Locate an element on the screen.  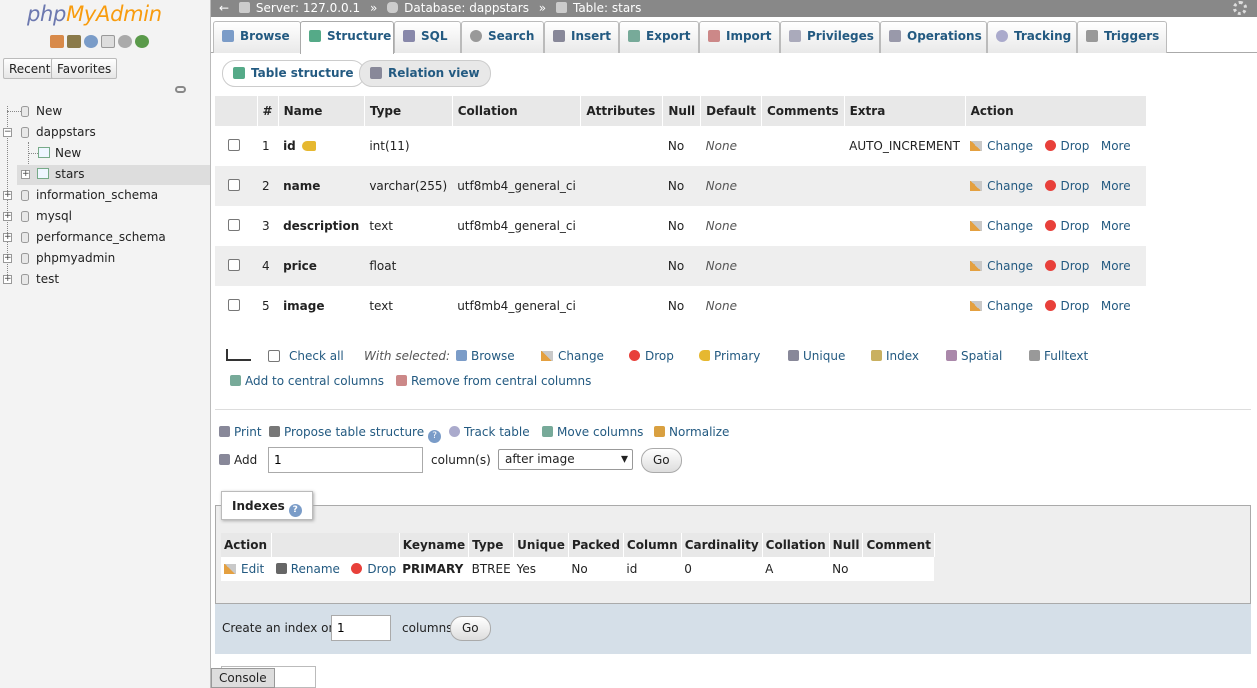
link-with-main-icon is located at coordinates (180, 89).